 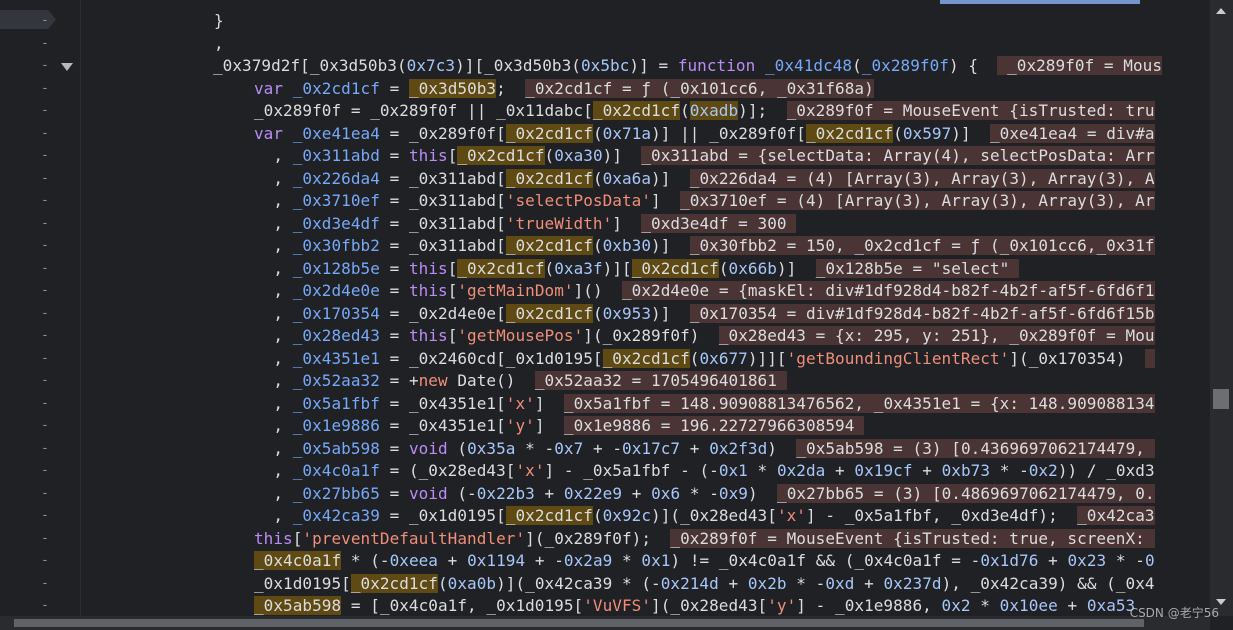 What do you see at coordinates (40, 66) in the screenshot?
I see `gutter-line-3: -` at bounding box center [40, 66].